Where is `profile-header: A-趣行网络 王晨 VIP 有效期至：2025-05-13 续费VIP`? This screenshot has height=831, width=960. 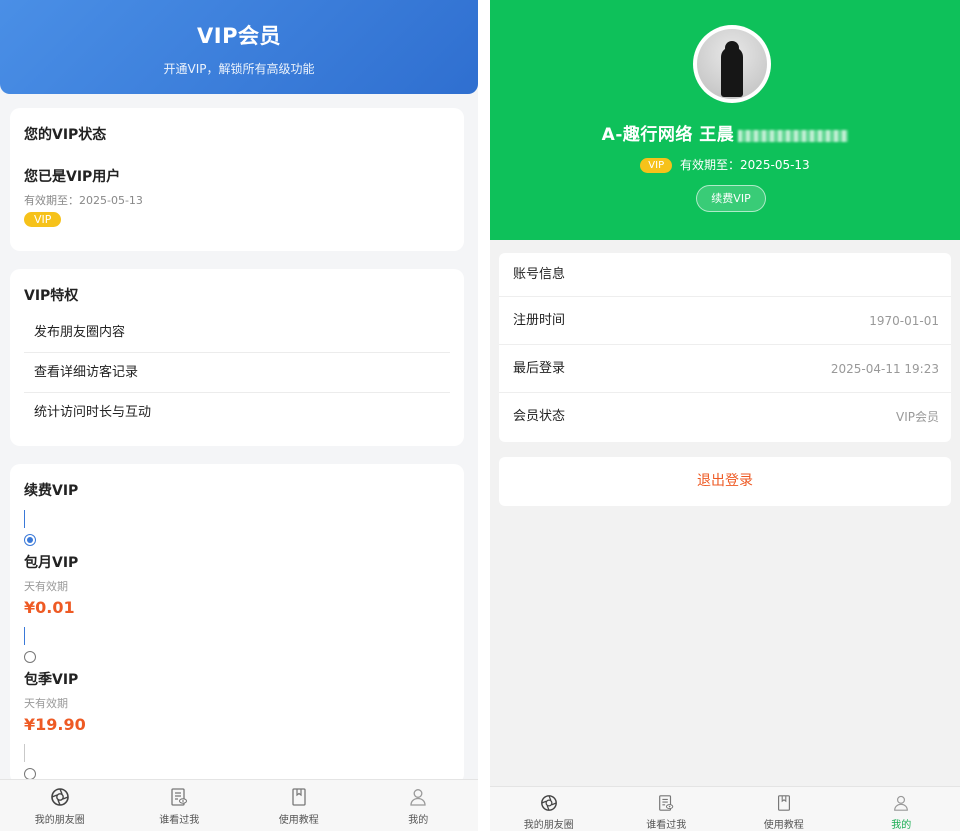 profile-header: A-趣行网络 王晨 VIP 有效期至：2025-05-13 续费VIP is located at coordinates (725, 120).